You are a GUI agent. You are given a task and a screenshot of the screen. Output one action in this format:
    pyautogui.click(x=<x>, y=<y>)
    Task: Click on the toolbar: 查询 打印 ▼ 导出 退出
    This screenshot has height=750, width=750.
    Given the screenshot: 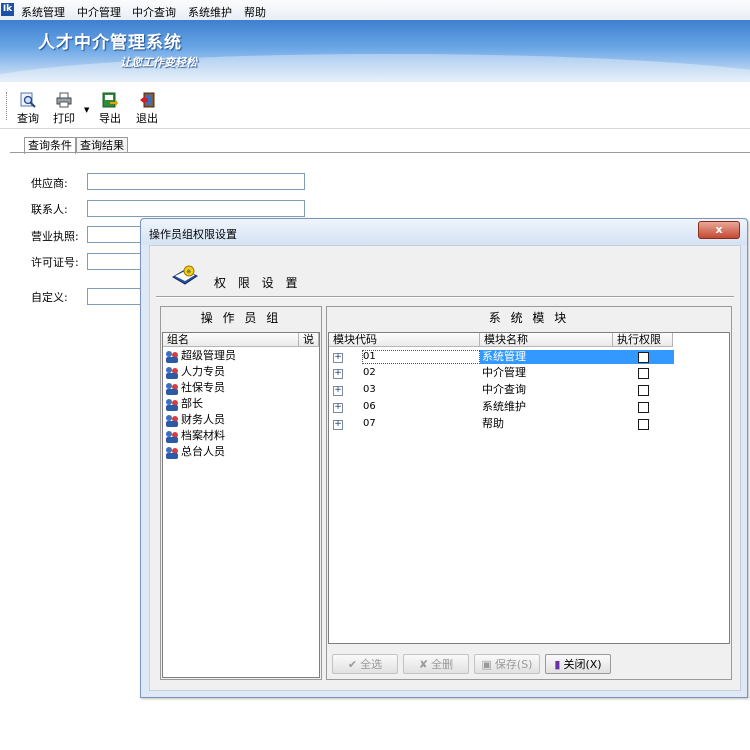 What is the action you would take?
    pyautogui.click(x=375, y=105)
    